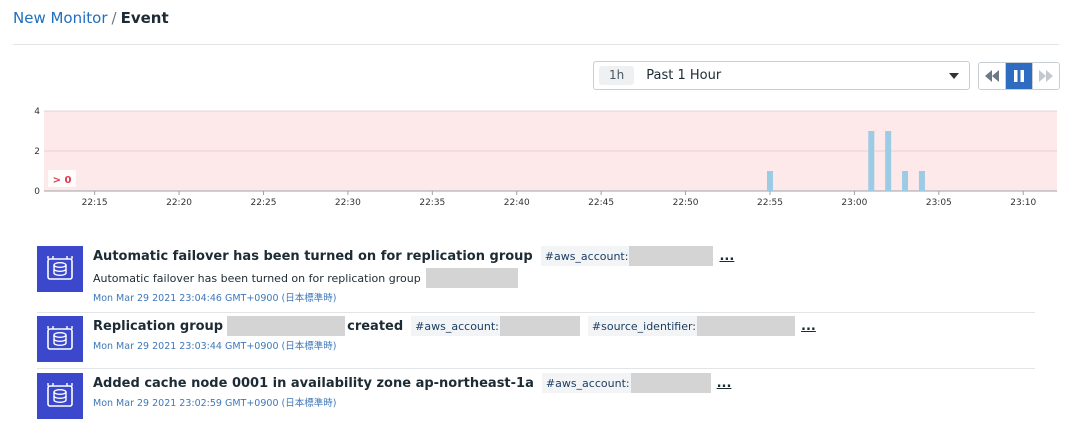 The height and width of the screenshot is (428, 1066). I want to click on x-tick-label: 22:55, so click(770, 203).